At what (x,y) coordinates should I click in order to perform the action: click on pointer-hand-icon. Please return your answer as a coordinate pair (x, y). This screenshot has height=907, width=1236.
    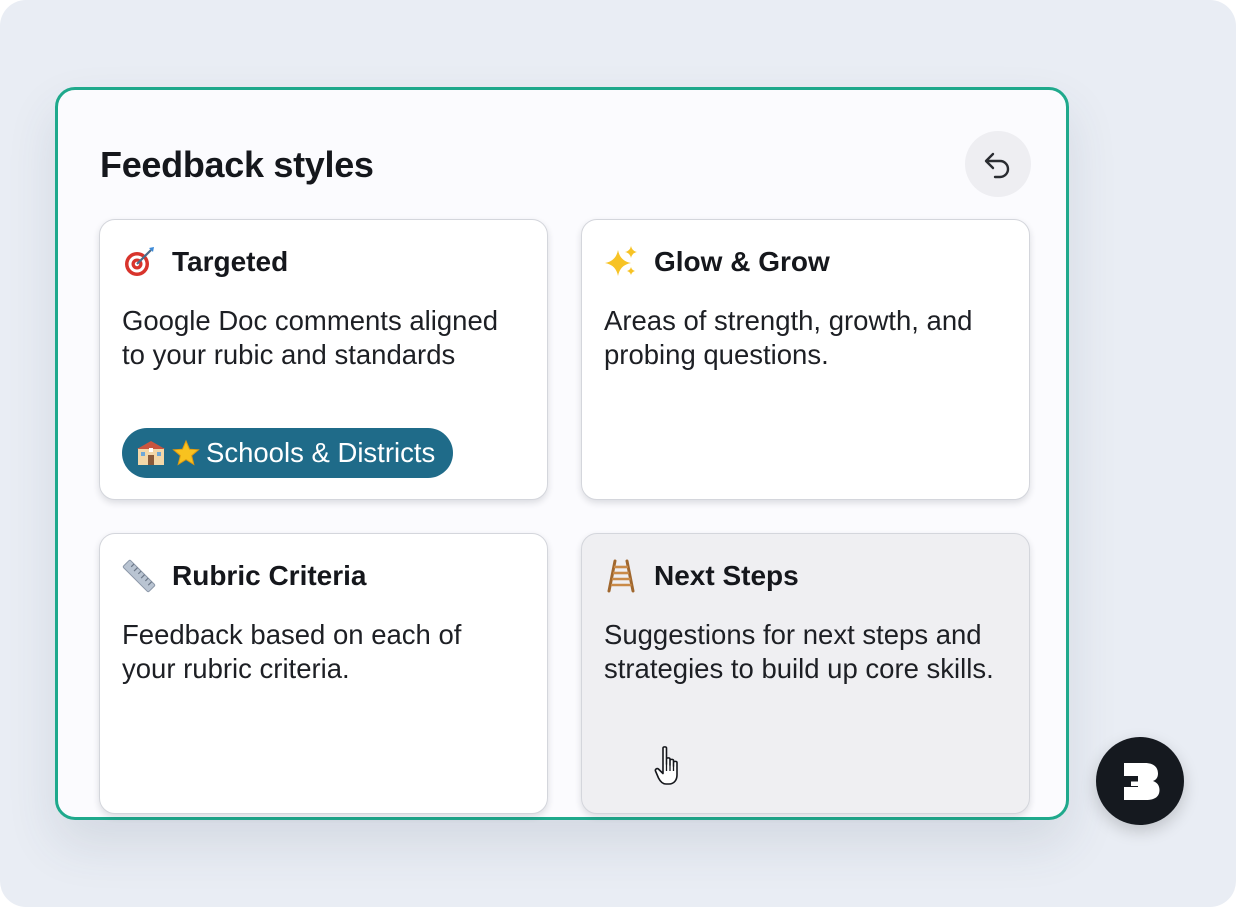
    Looking at the image, I should click on (666, 765).